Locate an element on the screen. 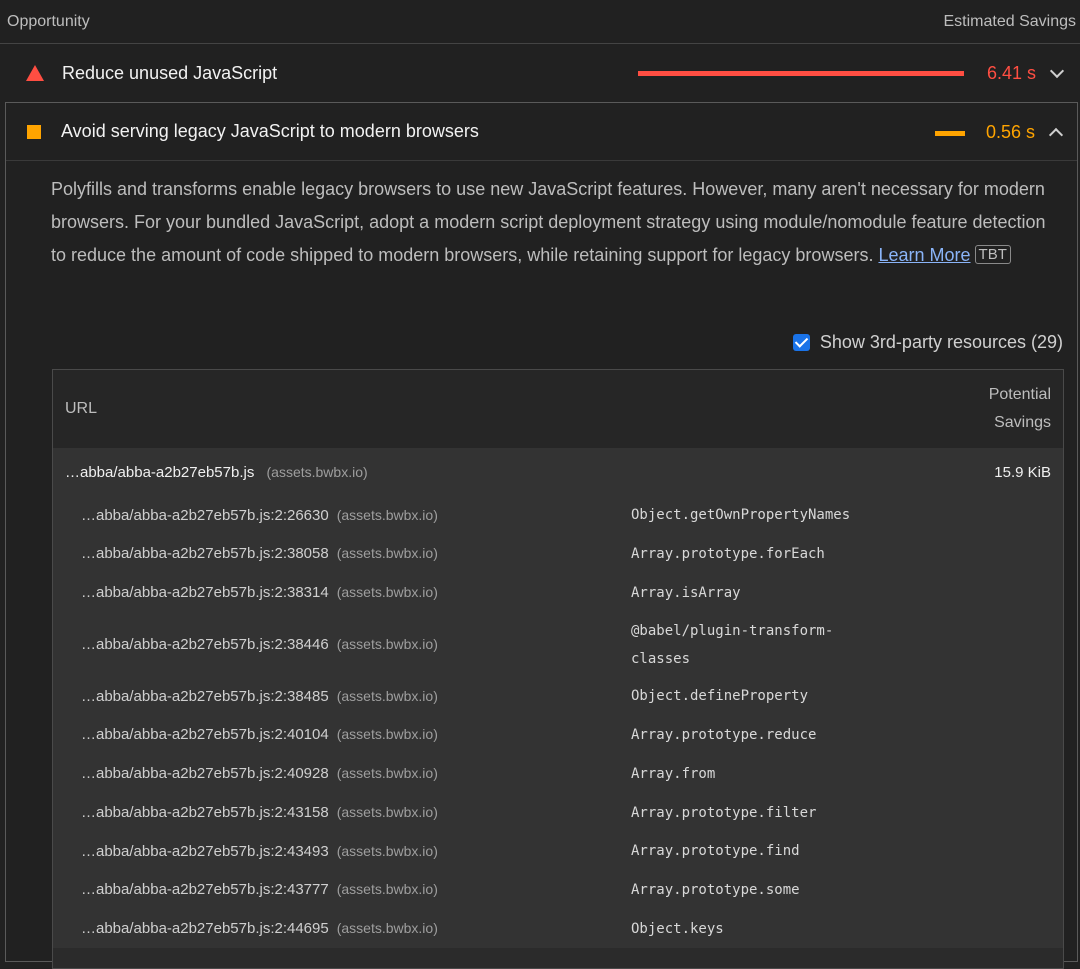 The image size is (1080, 969). learn-more-link: Learn More is located at coordinates (924, 255).